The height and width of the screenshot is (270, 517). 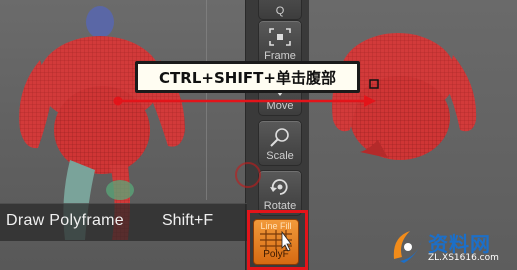 I want to click on viewport-guide-line, so click(x=206, y=100).